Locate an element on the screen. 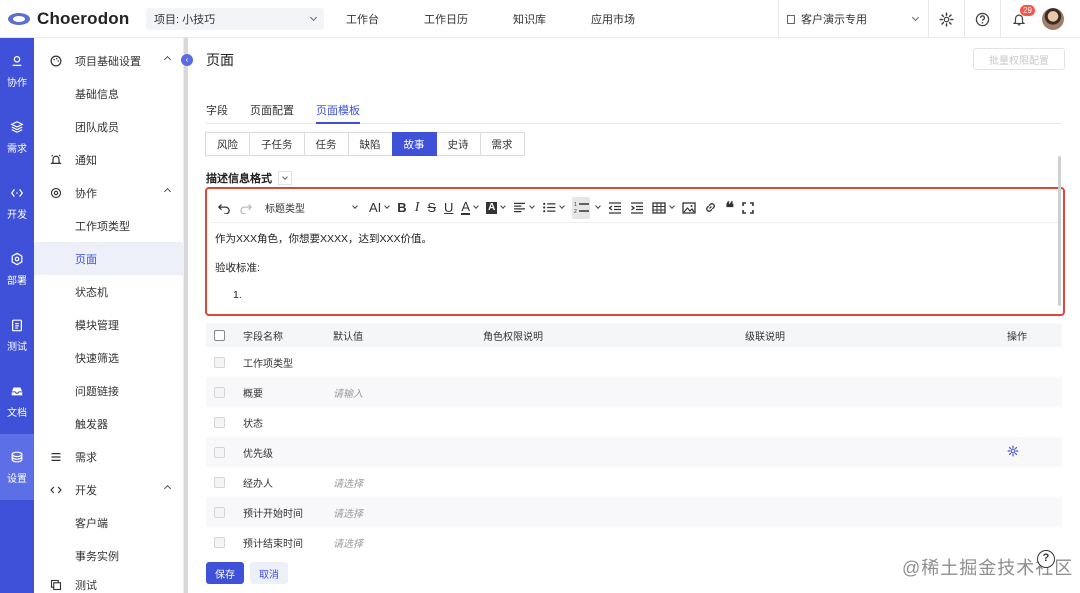  rail-item-requirement: 需求 is located at coordinates (17, 137).